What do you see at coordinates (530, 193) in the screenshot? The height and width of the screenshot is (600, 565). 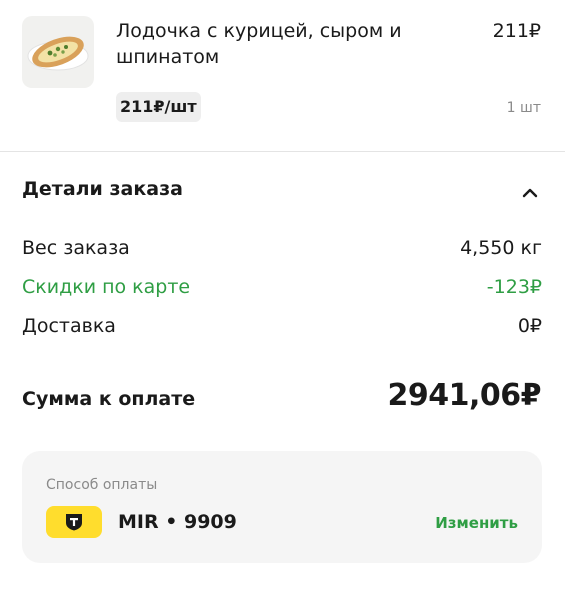 I see `chevron-up-icon` at bounding box center [530, 193].